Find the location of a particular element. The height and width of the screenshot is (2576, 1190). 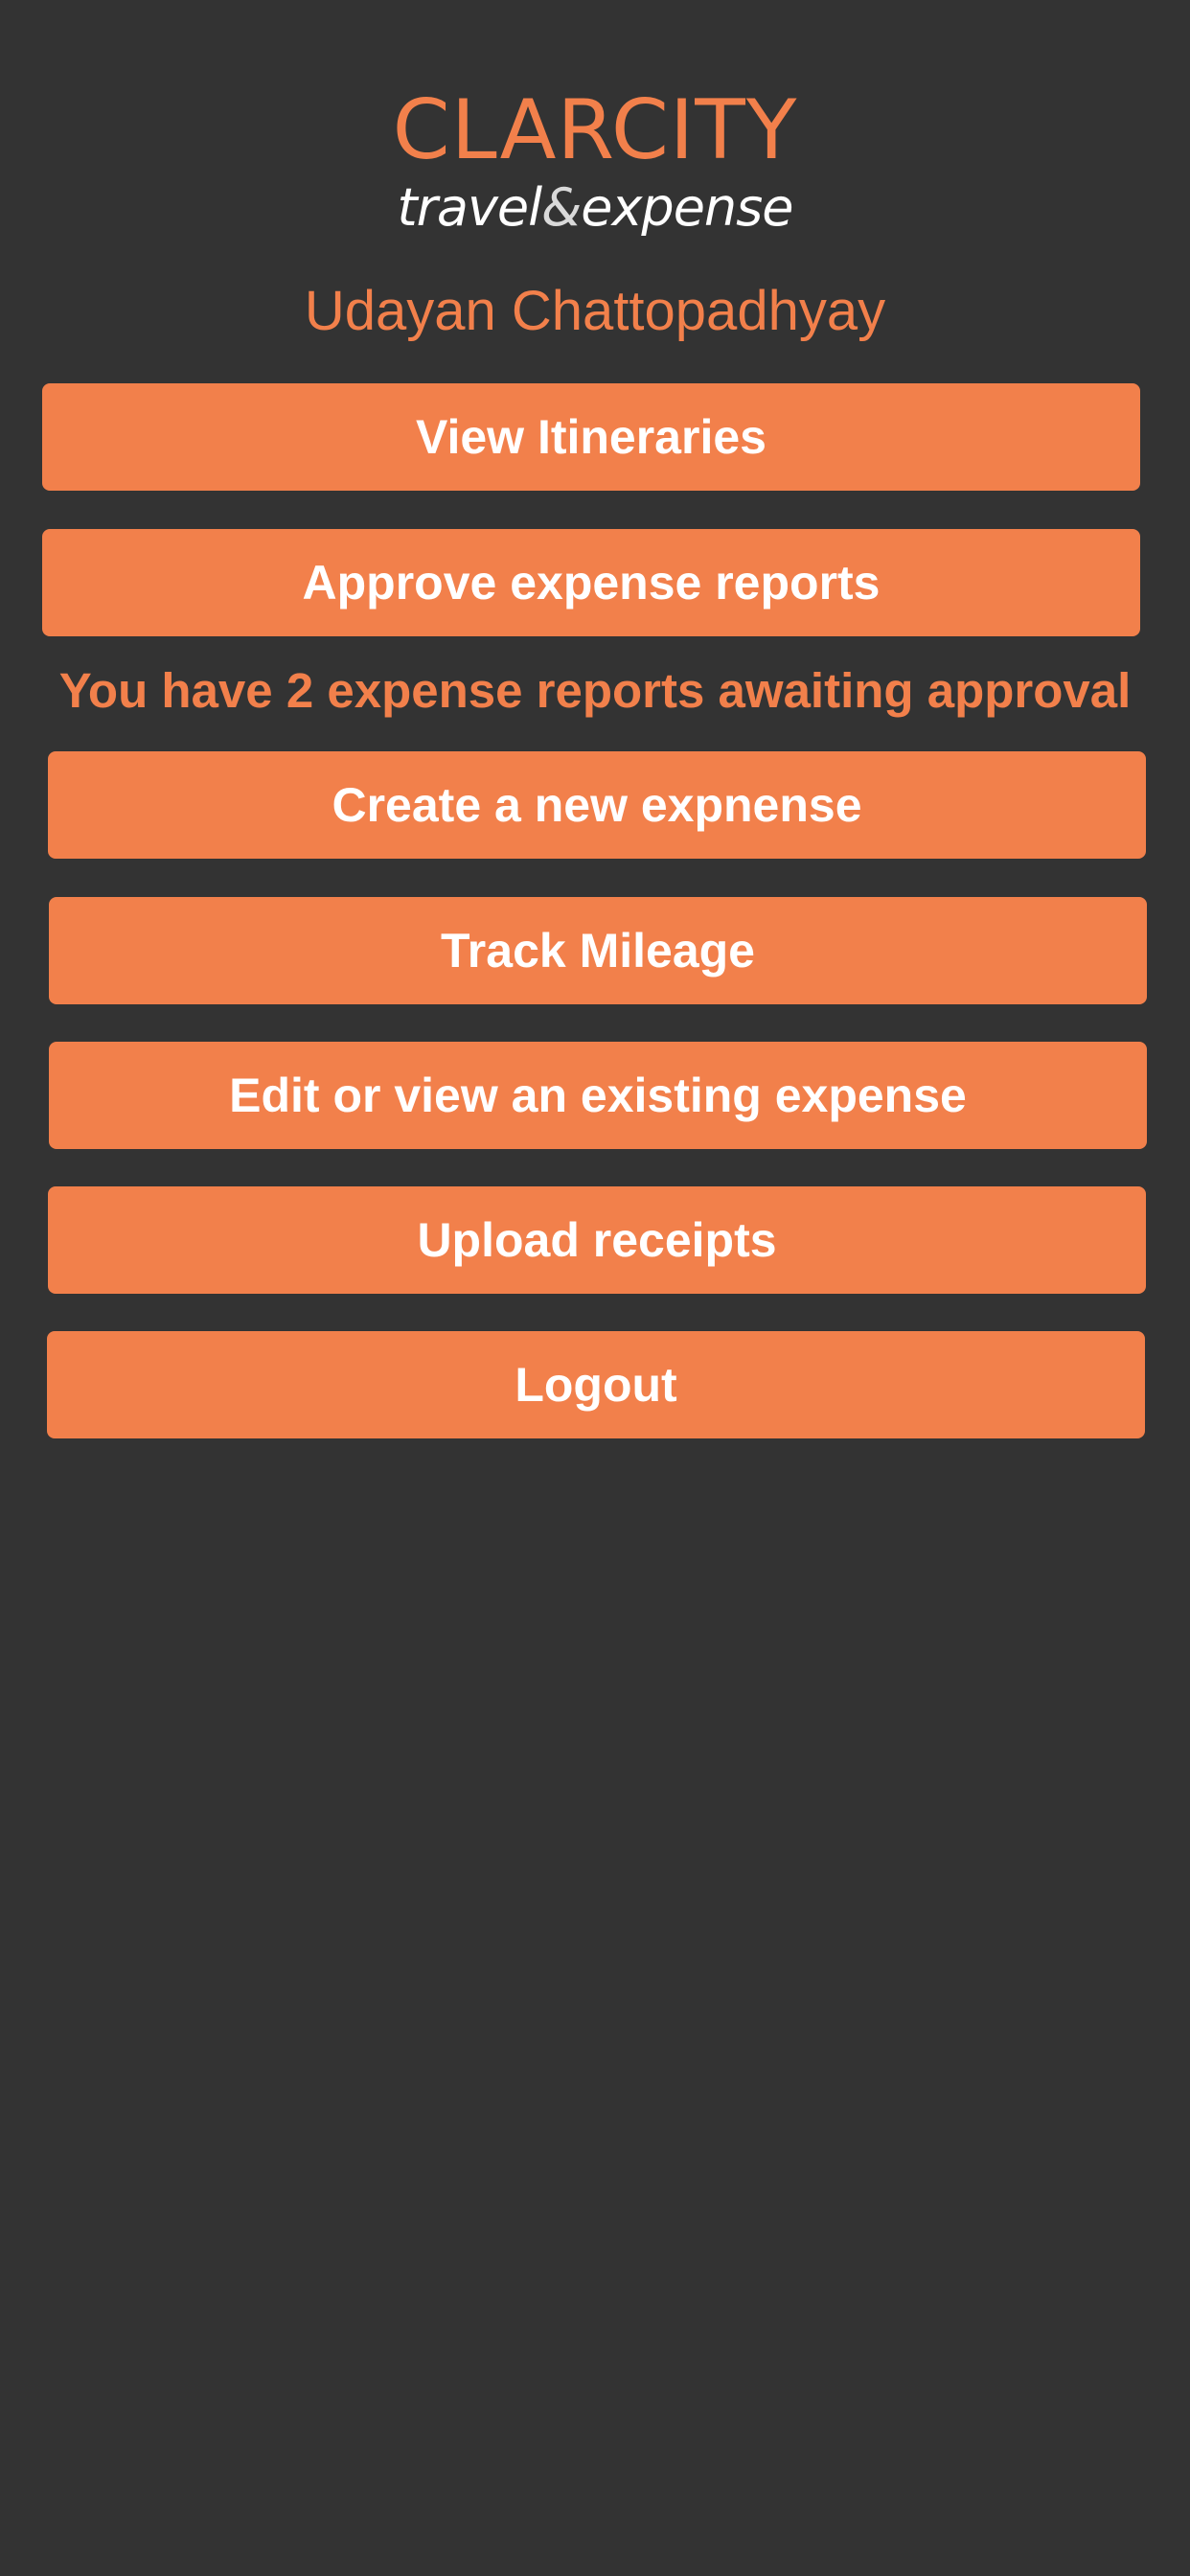

edit-expense-button: Edit or view an existing expense is located at coordinates (598, 1095).